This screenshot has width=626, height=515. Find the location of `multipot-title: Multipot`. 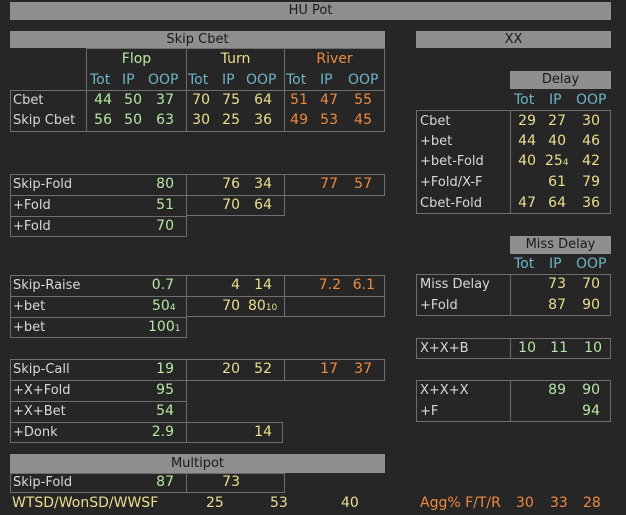

multipot-title: Multipot is located at coordinates (197, 463).